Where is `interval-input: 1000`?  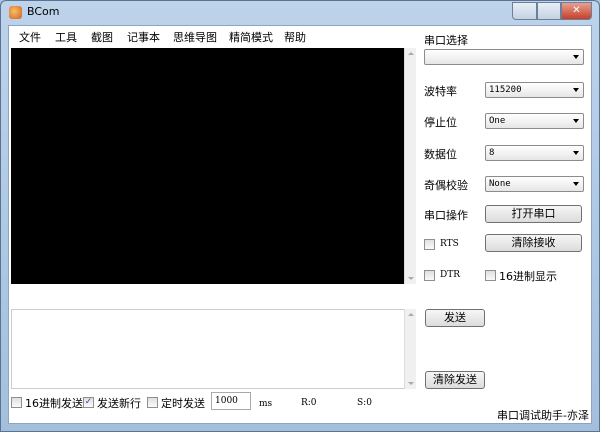 interval-input: 1000 is located at coordinates (231, 401).